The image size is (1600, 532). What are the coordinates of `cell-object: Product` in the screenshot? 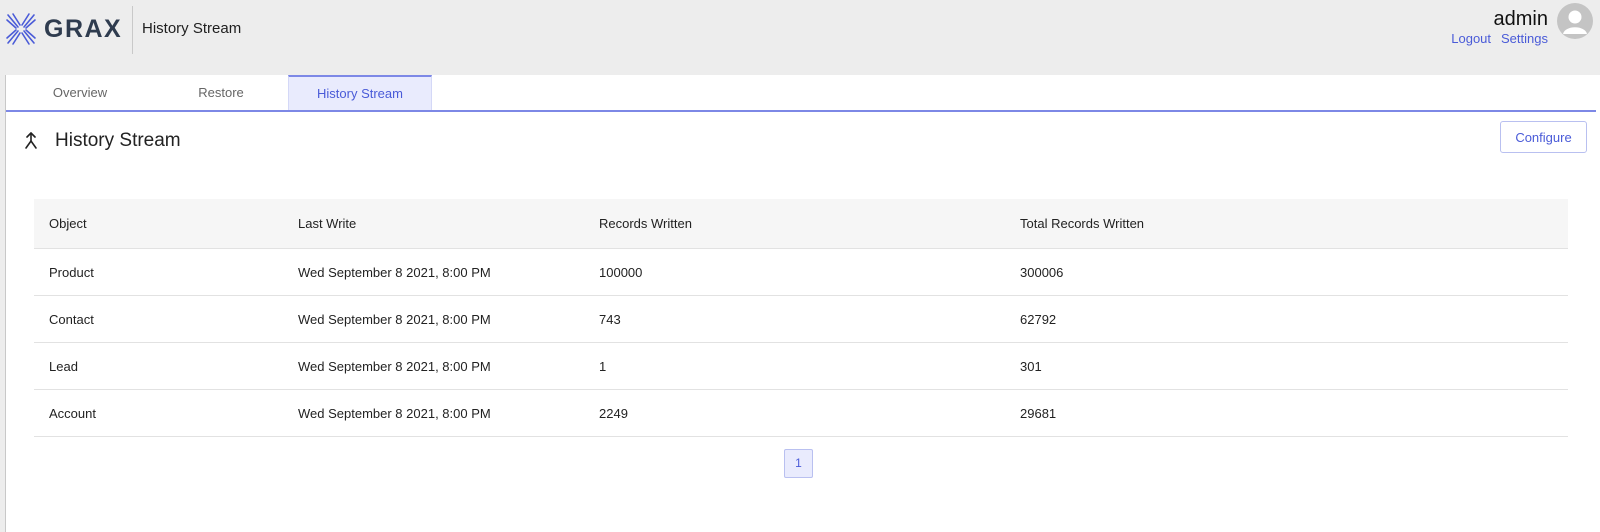 It's located at (71, 272).